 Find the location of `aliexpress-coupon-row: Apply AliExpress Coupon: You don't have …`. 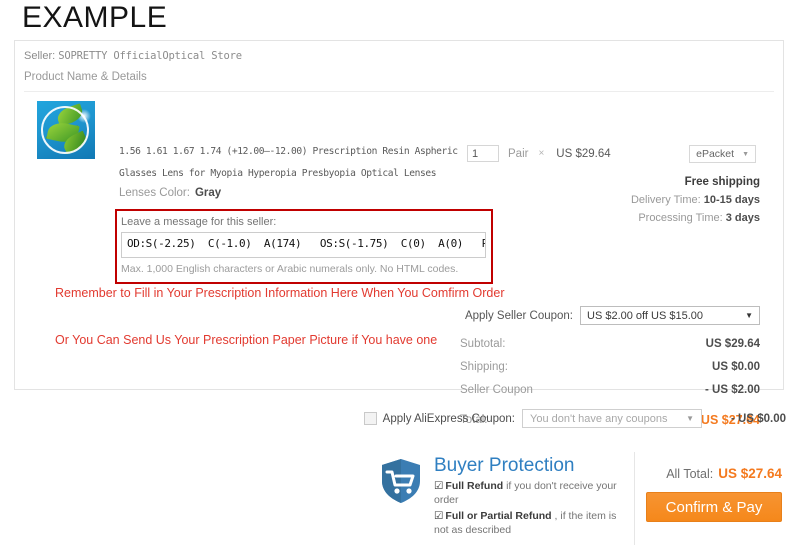

aliexpress-coupon-row: Apply AliExpress Coupon: You don't have … is located at coordinates (574, 418).